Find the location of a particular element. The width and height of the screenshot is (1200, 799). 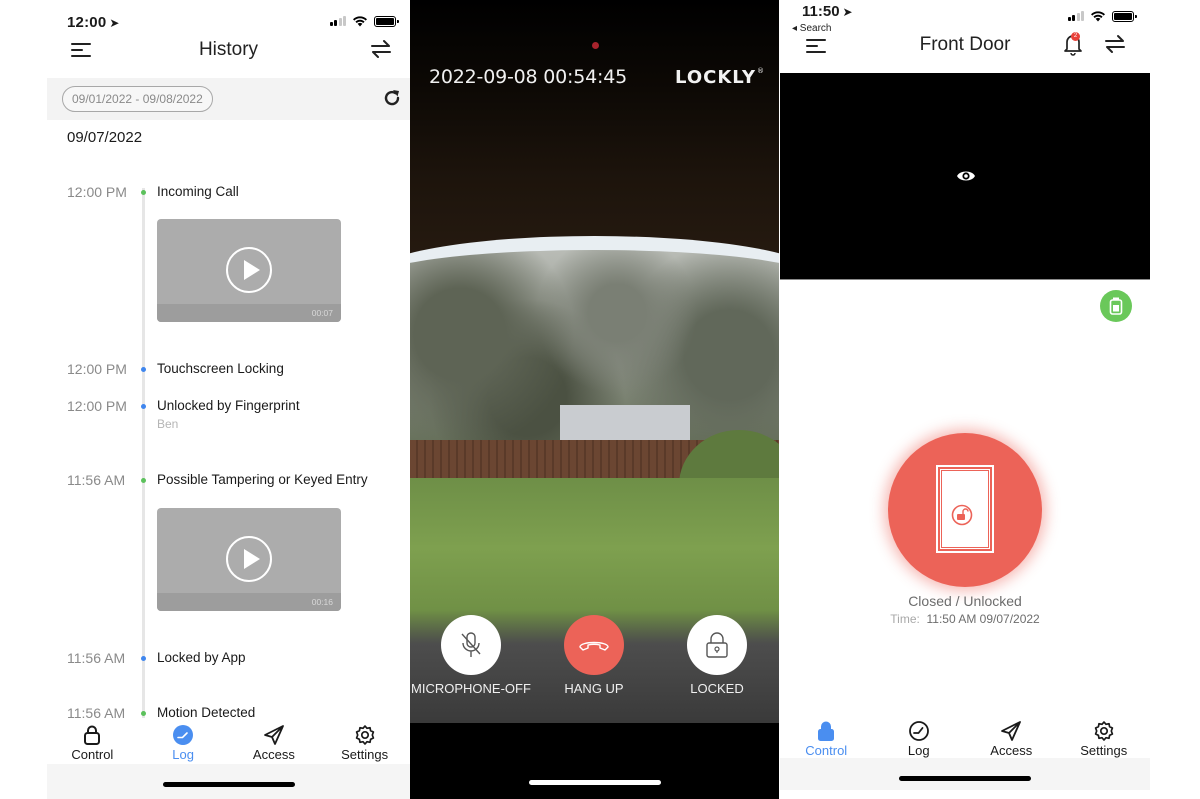

video-duration: 00:07 is located at coordinates (322, 313).